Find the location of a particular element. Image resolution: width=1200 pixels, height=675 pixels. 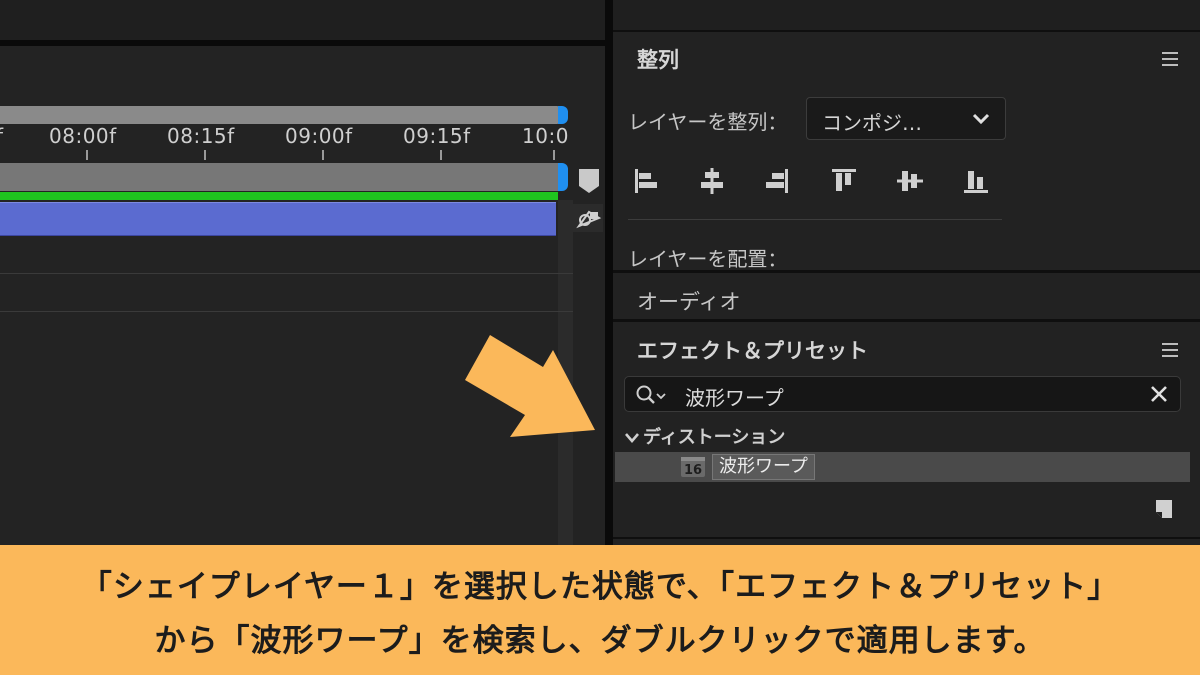

audio-panel-title: オーディオ is located at coordinates (689, 301).